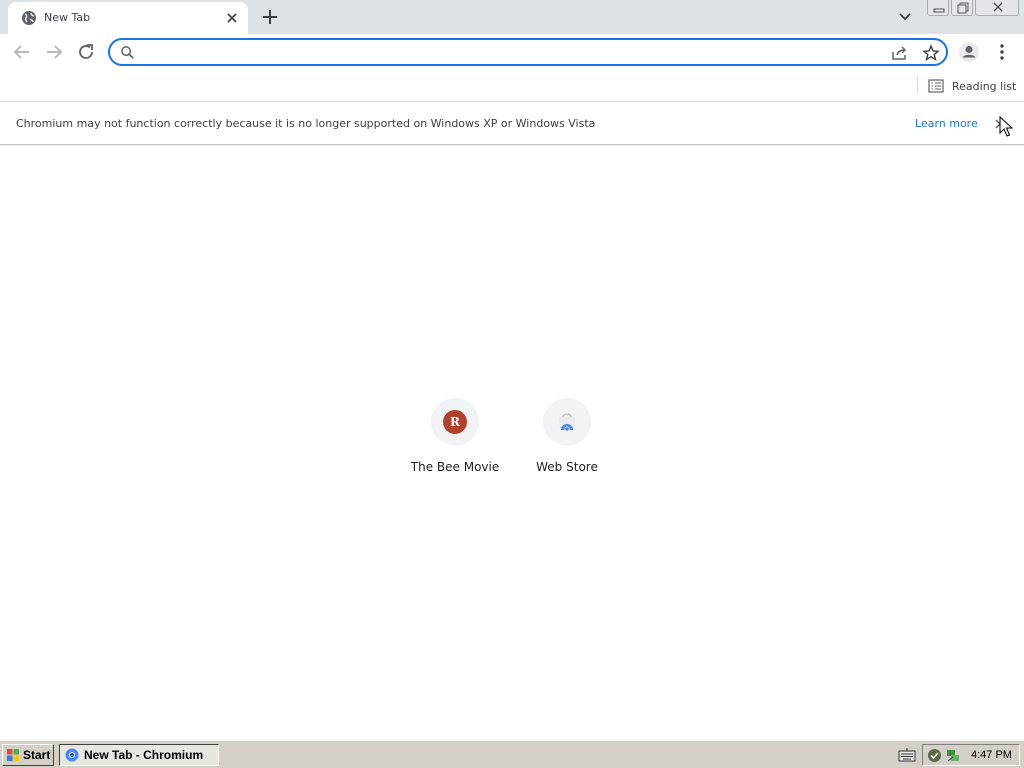 Image resolution: width=1024 pixels, height=768 pixels. Describe the element at coordinates (67, 17) in the screenshot. I see `tab-title: New Tab` at that location.